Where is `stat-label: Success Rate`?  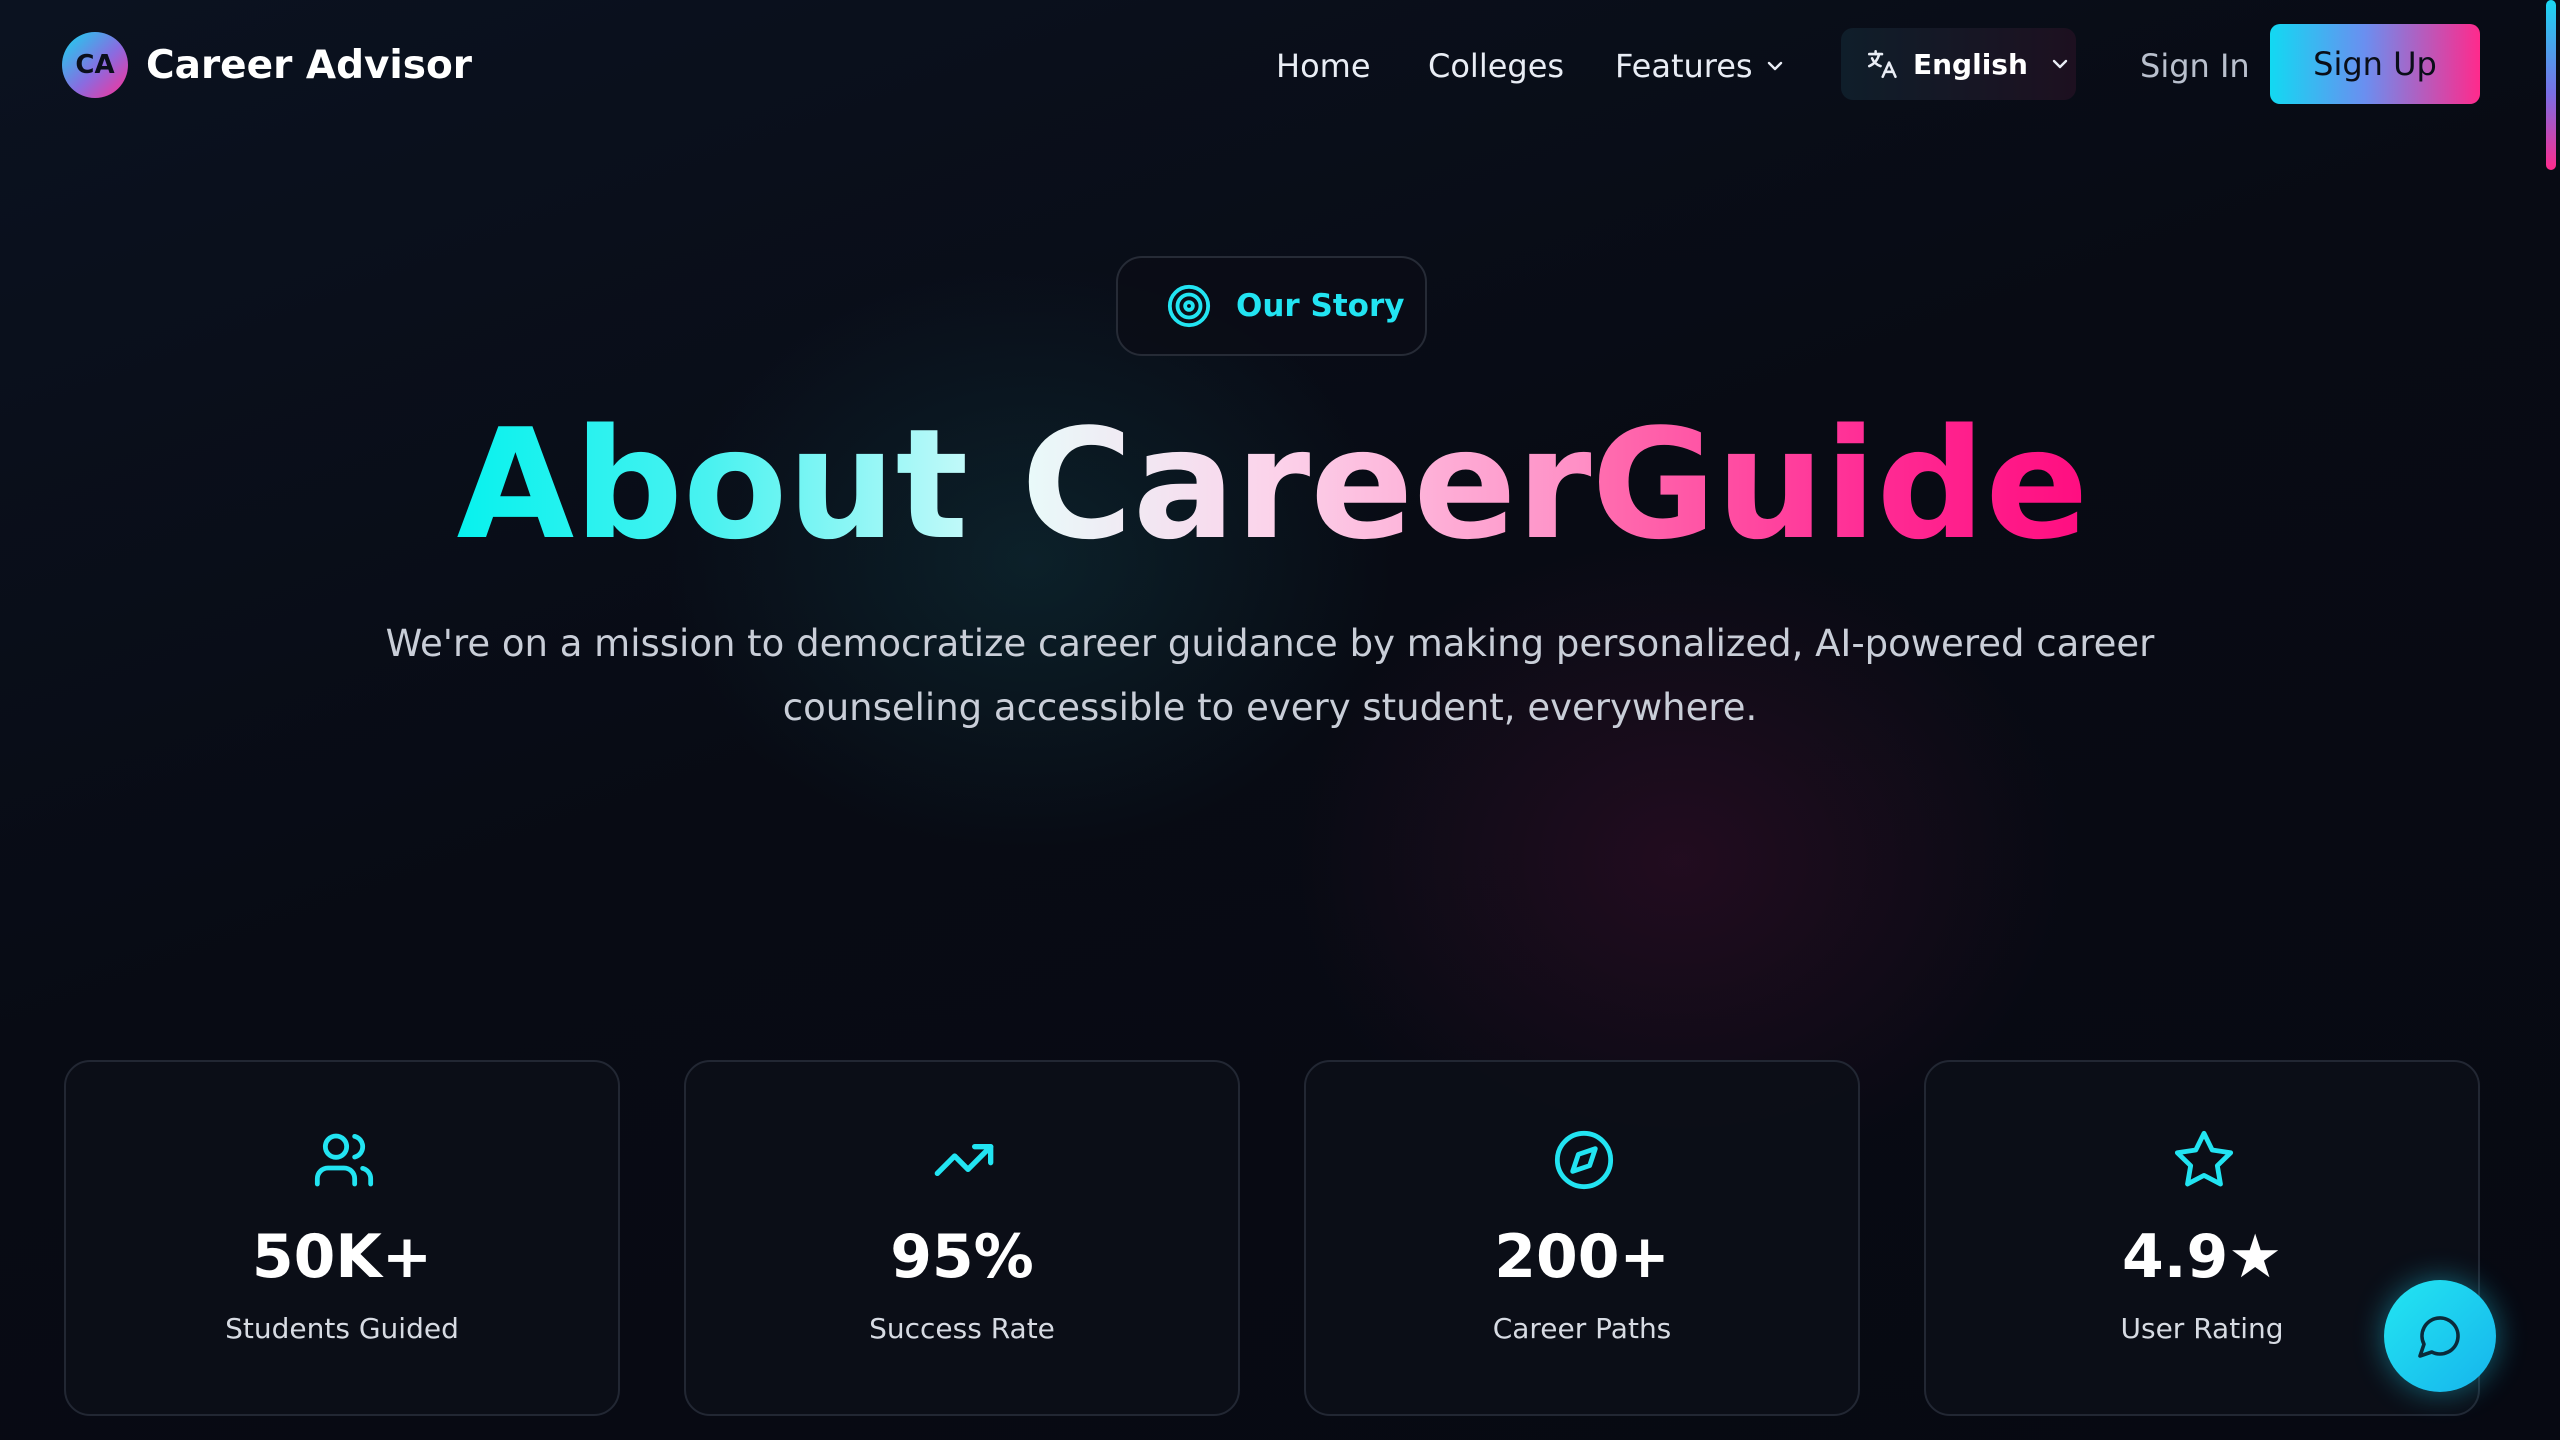 stat-label: Success Rate is located at coordinates (962, 1328).